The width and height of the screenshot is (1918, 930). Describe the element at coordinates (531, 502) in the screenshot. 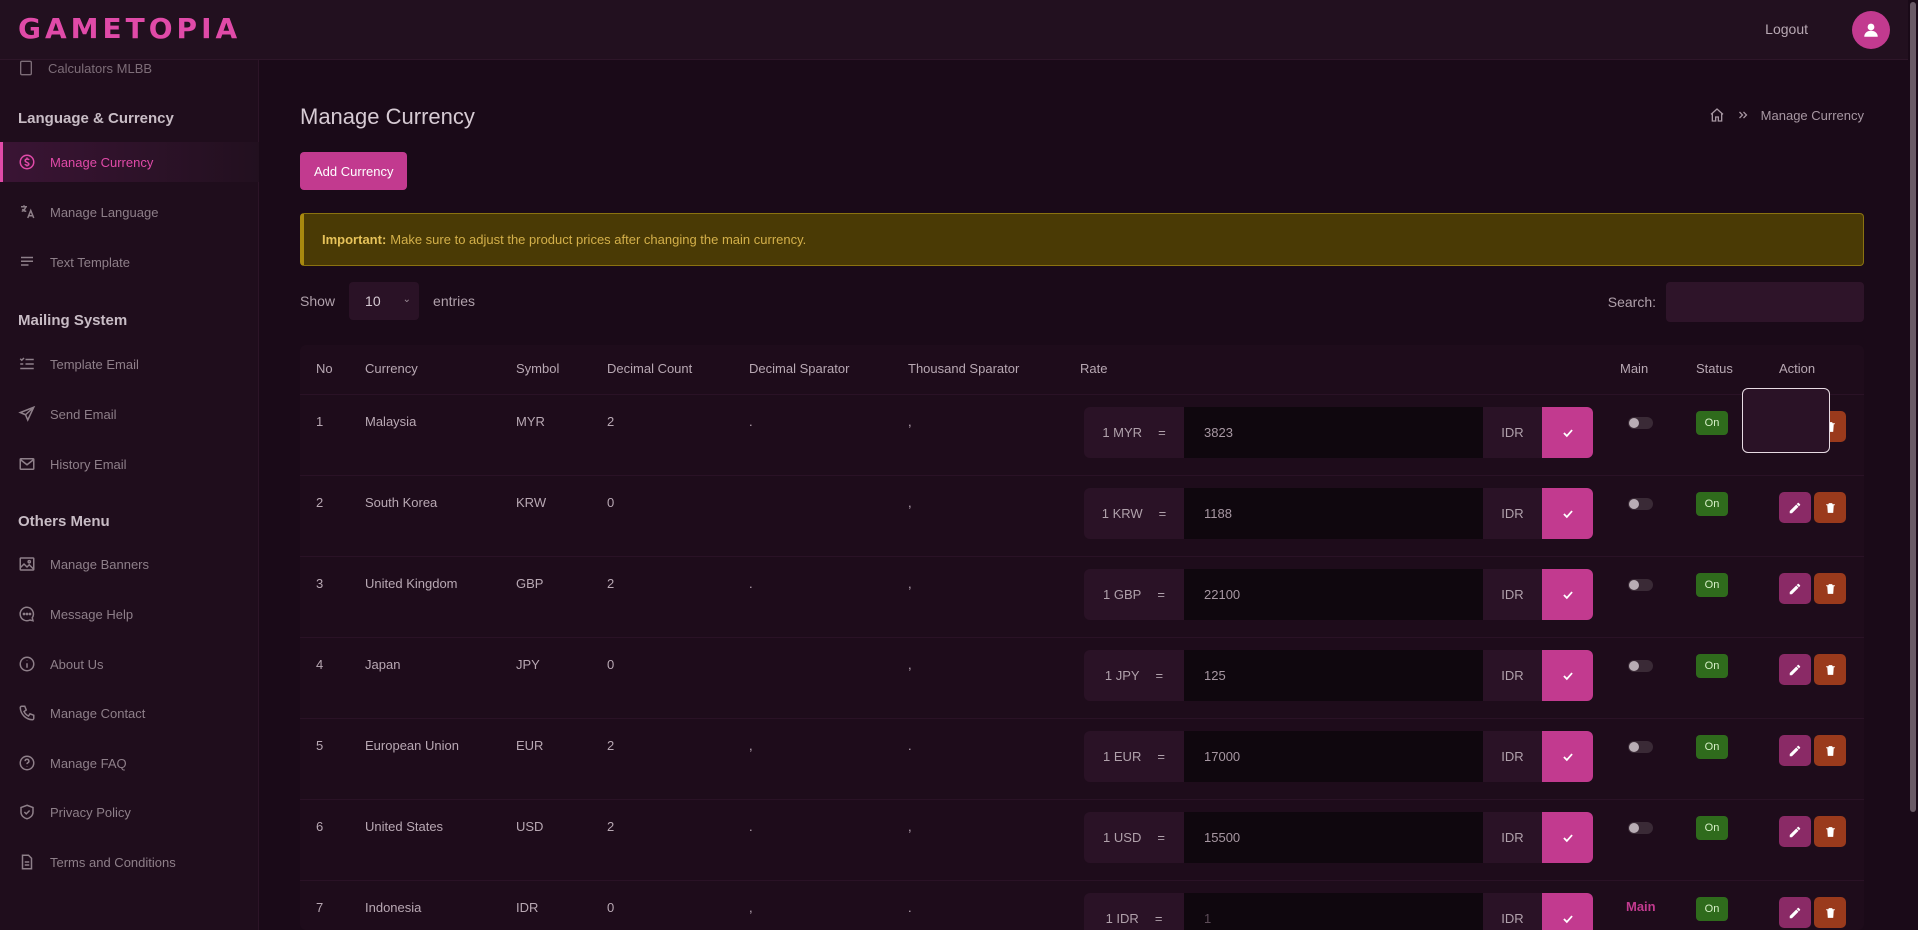

I see `cell-symbol: KRW` at that location.